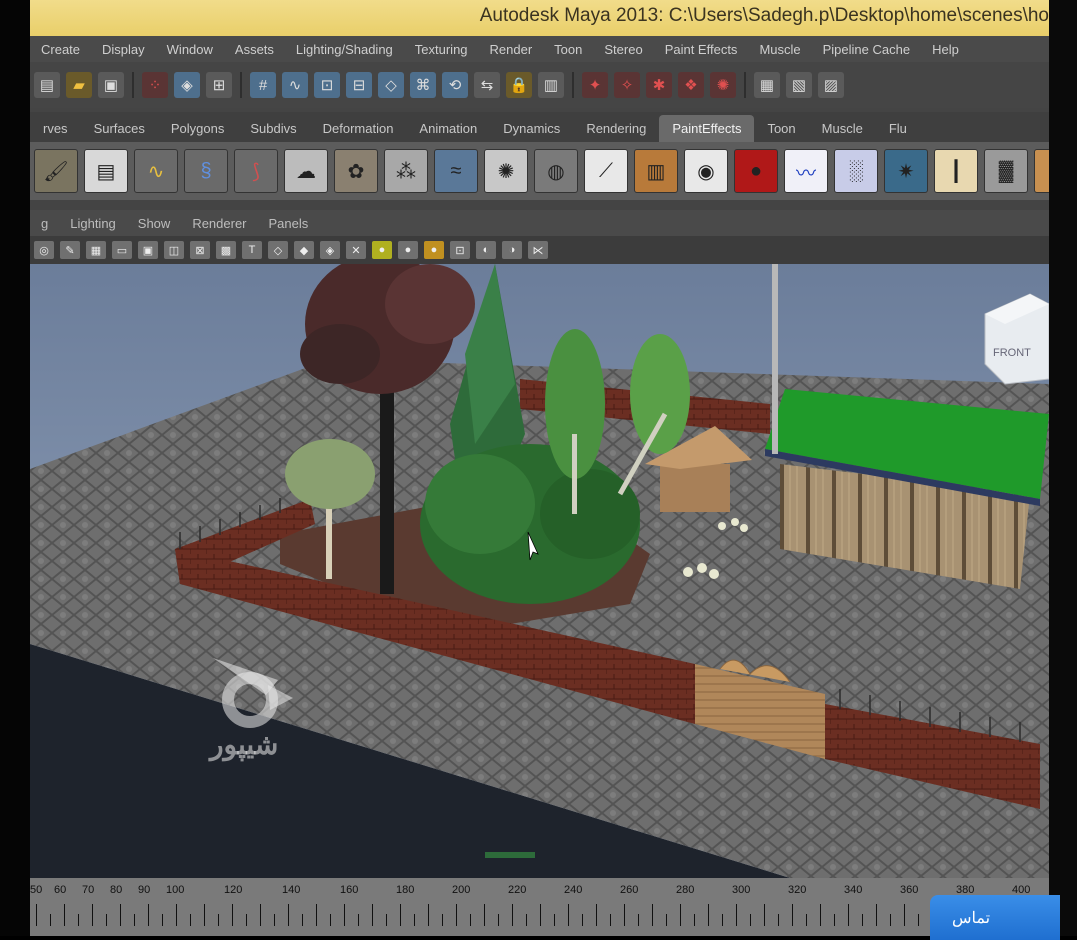 The image size is (1077, 940). Describe the element at coordinates (506, 171) in the screenshot. I see `light-brush-icon: ✺` at that location.